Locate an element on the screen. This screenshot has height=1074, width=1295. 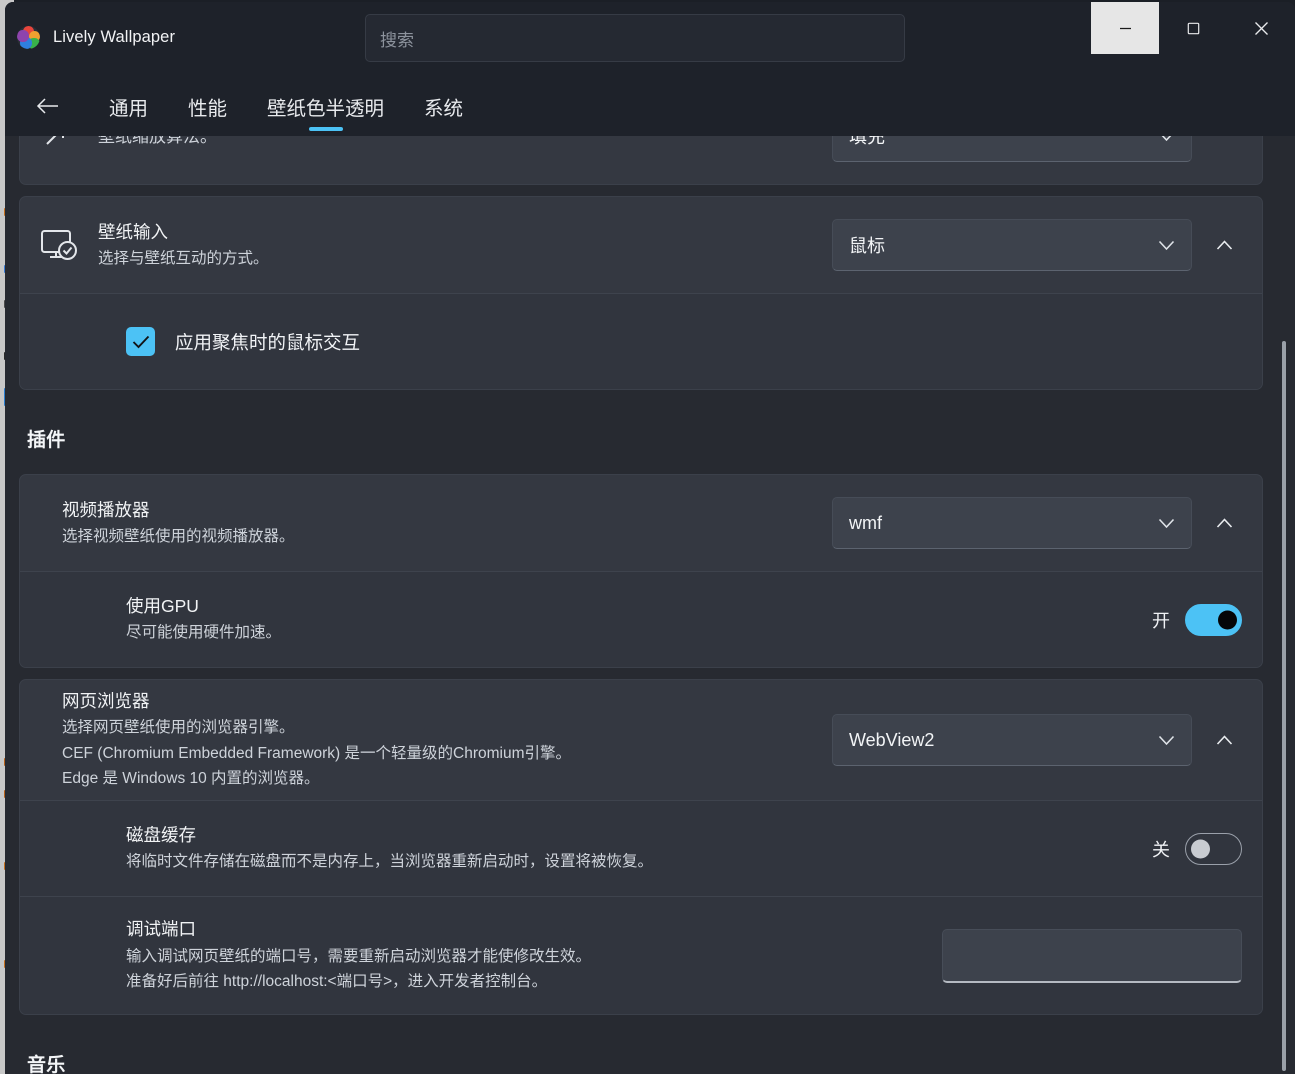
web-browser-combobox: WebView2 is located at coordinates (1012, 740).